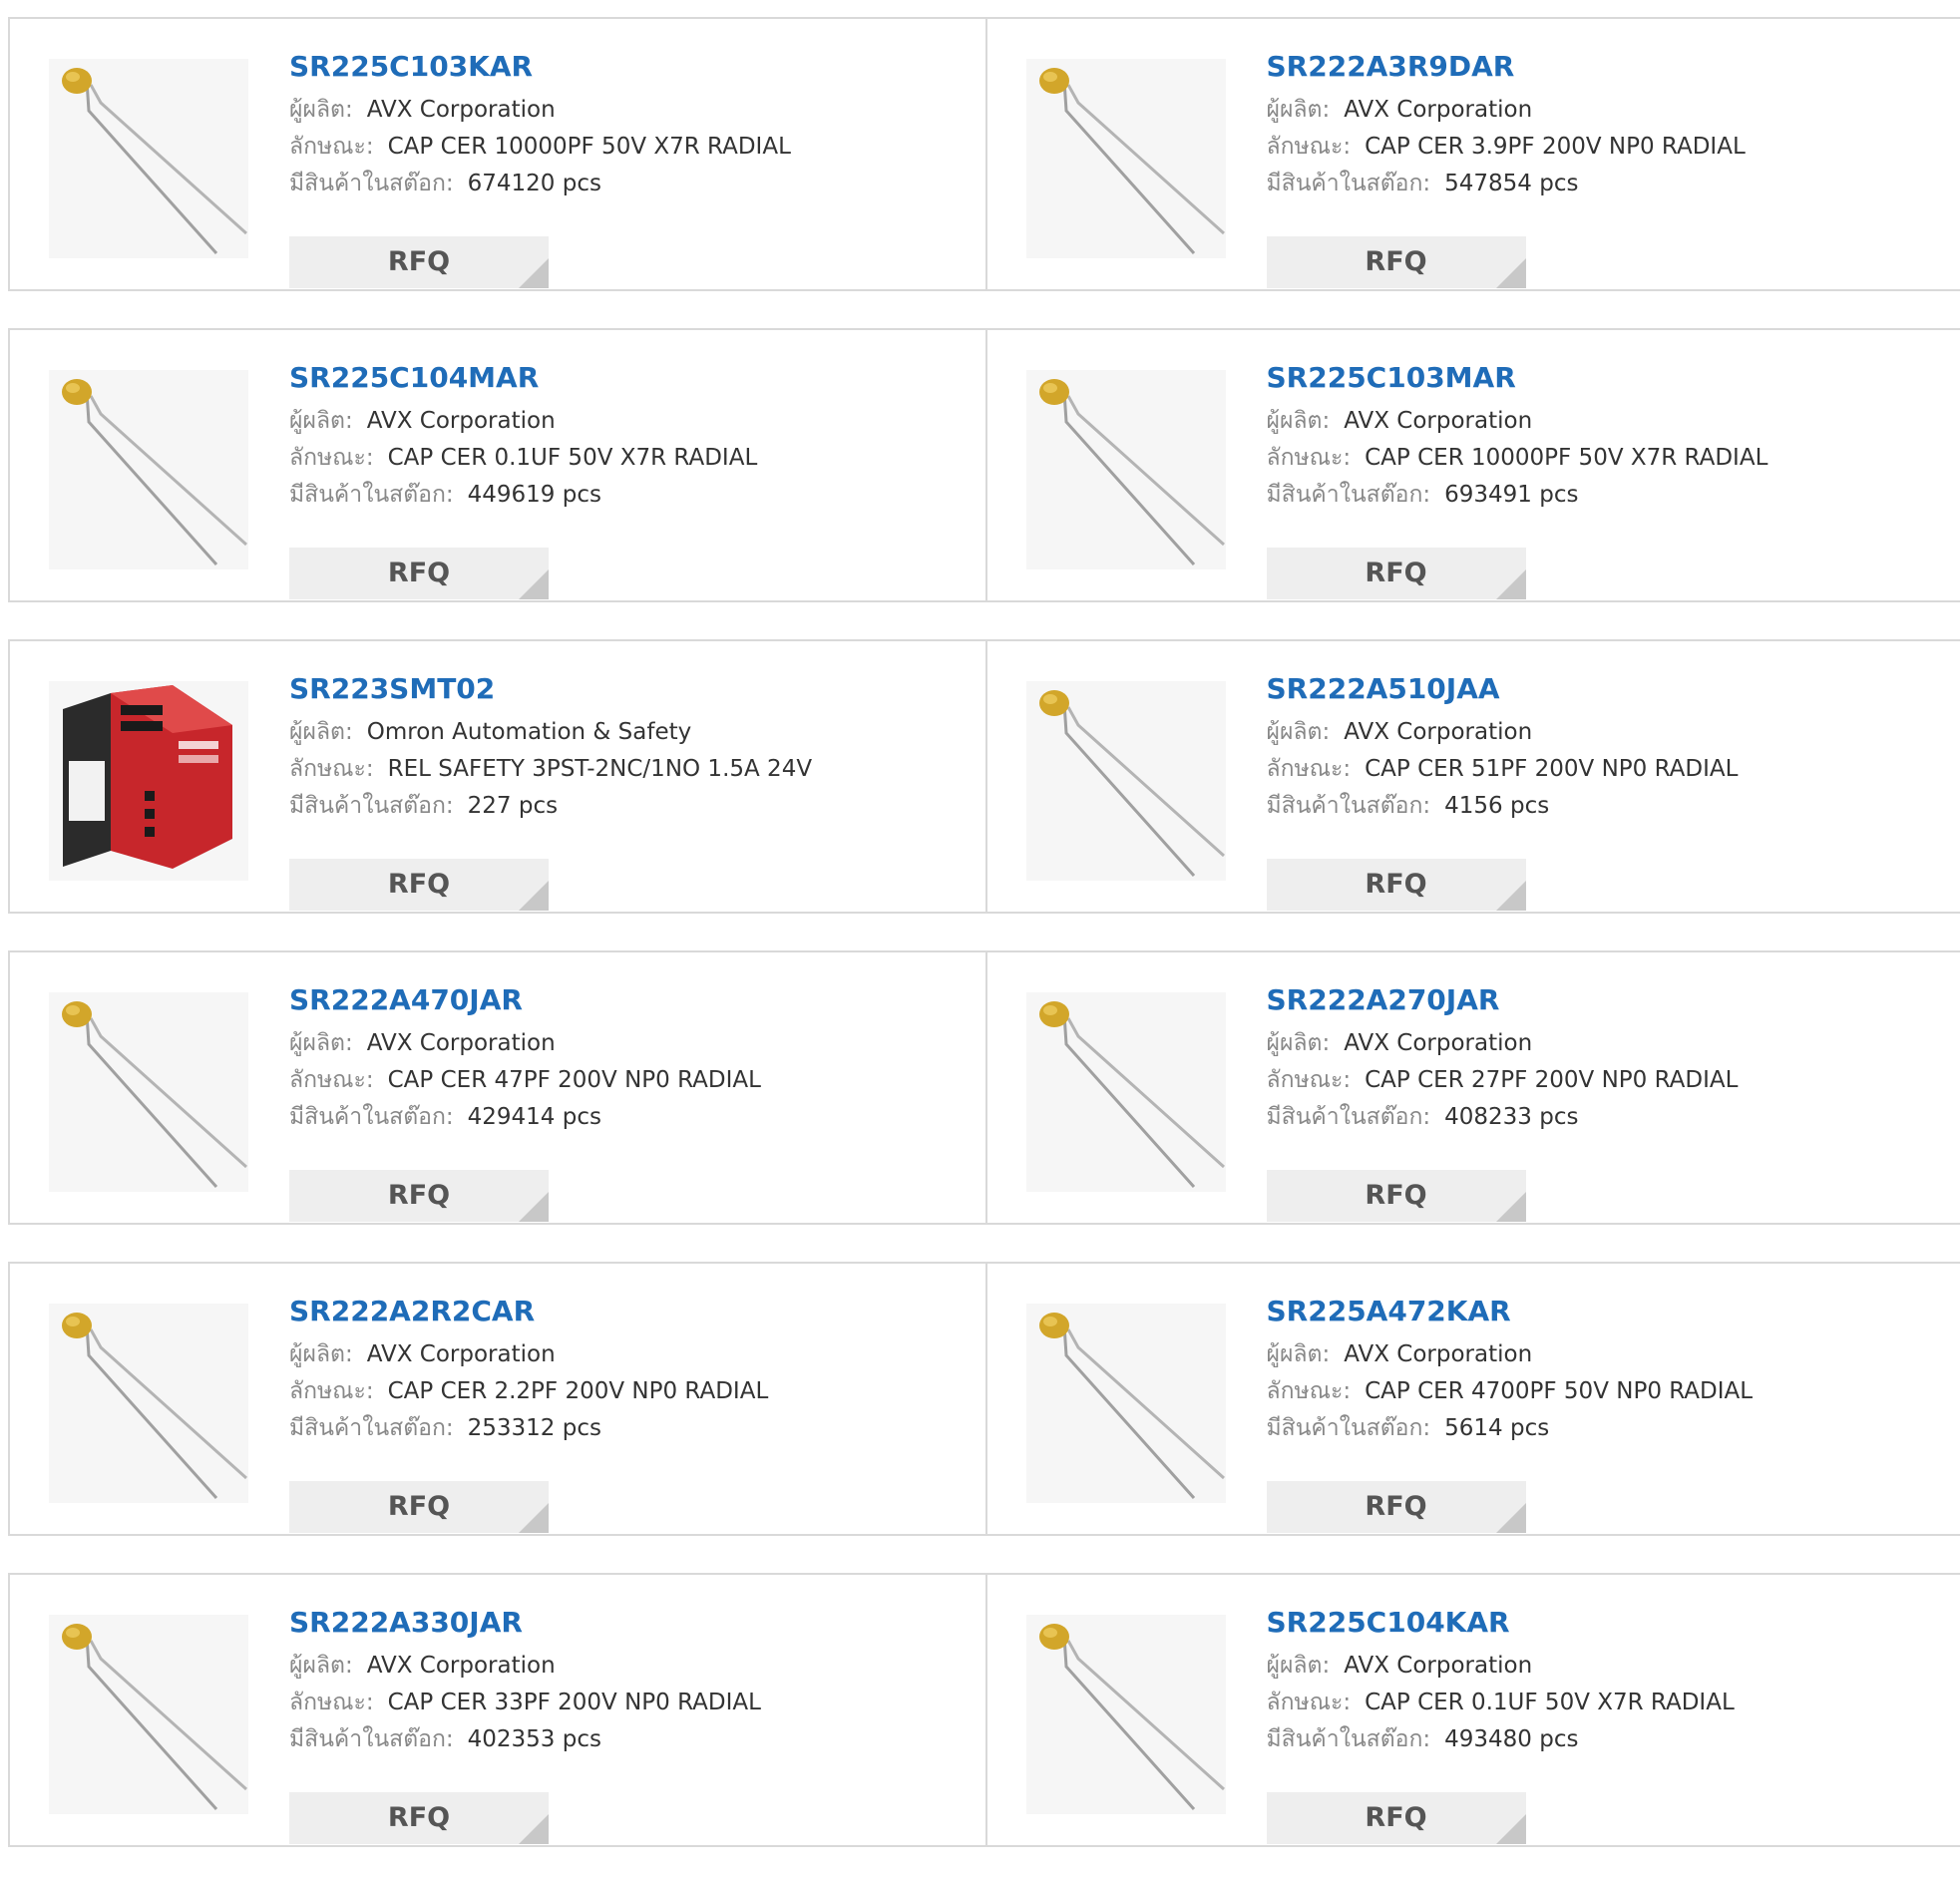  What do you see at coordinates (633, 1394) in the screenshot?
I see `description-line: ลักษณะ:CAP CER 2.2PF 200V NP0 RADIAL` at bounding box center [633, 1394].